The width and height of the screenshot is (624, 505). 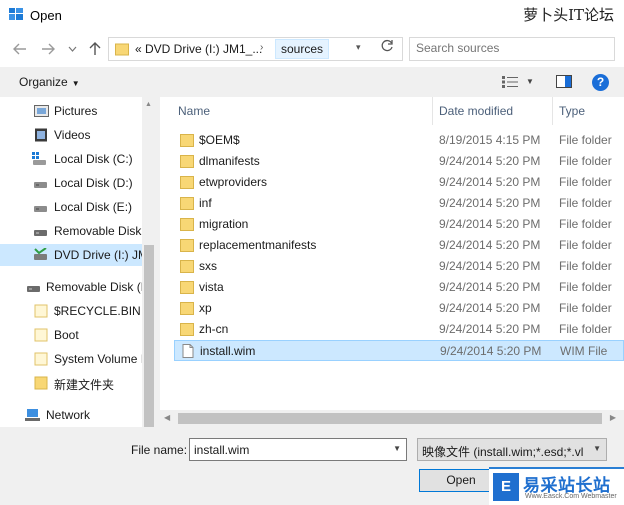 What do you see at coordinates (95, 49) in the screenshot?
I see `up-button` at bounding box center [95, 49].